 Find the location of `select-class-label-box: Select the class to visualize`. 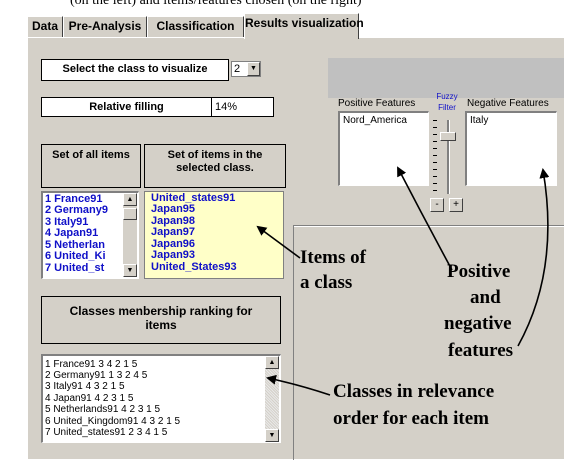

select-class-label-box: Select the class to visualize is located at coordinates (135, 70).